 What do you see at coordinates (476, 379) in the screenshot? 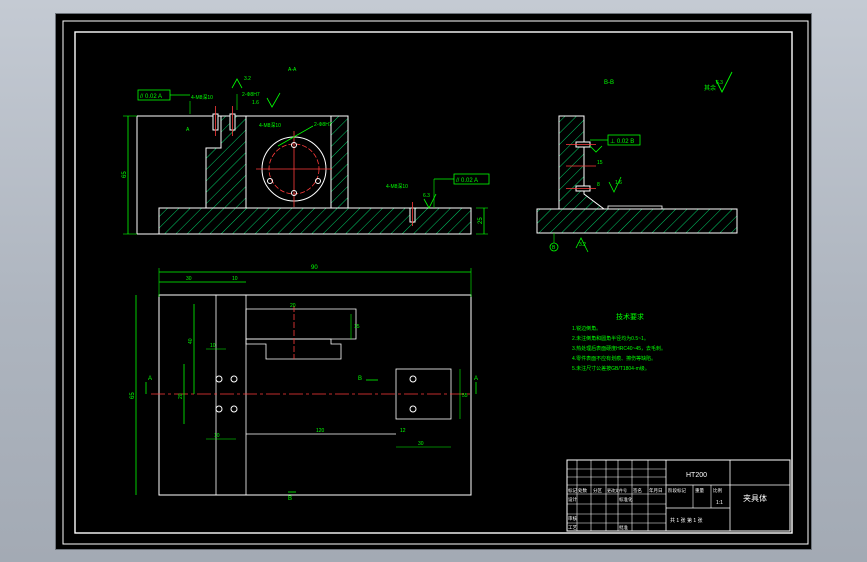
I see `section-mark-right: A` at bounding box center [476, 379].